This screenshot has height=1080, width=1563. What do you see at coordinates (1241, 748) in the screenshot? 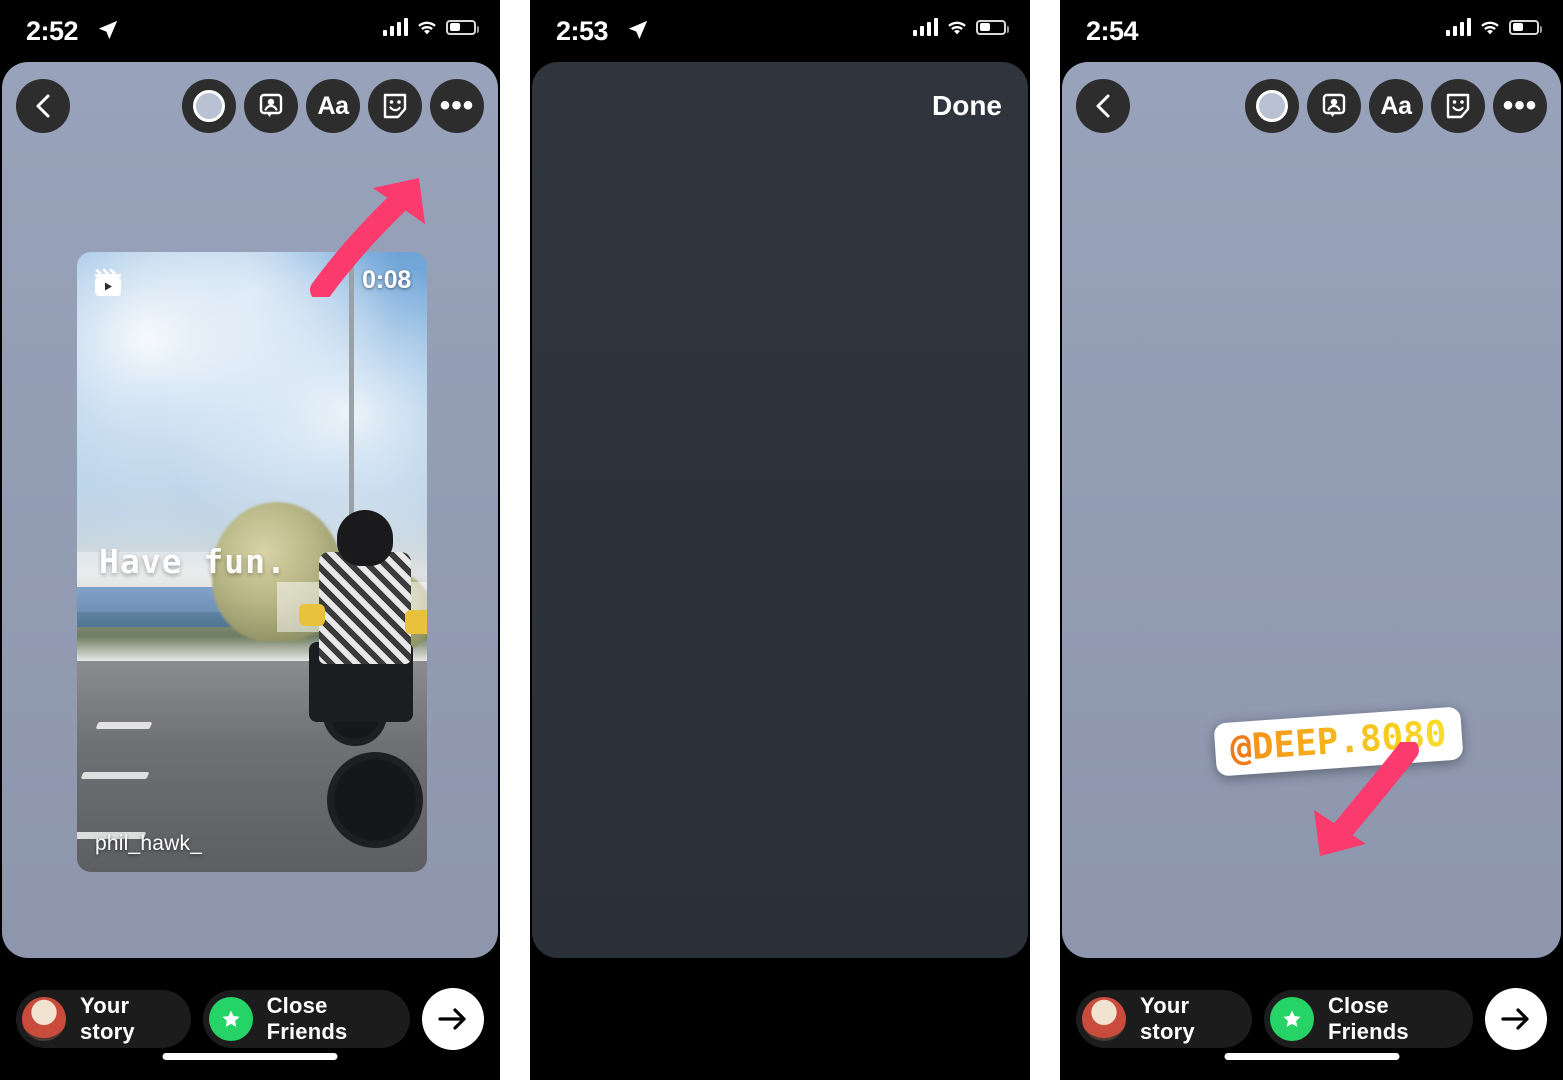
I see `mention-at-symbol: @` at bounding box center [1241, 748].